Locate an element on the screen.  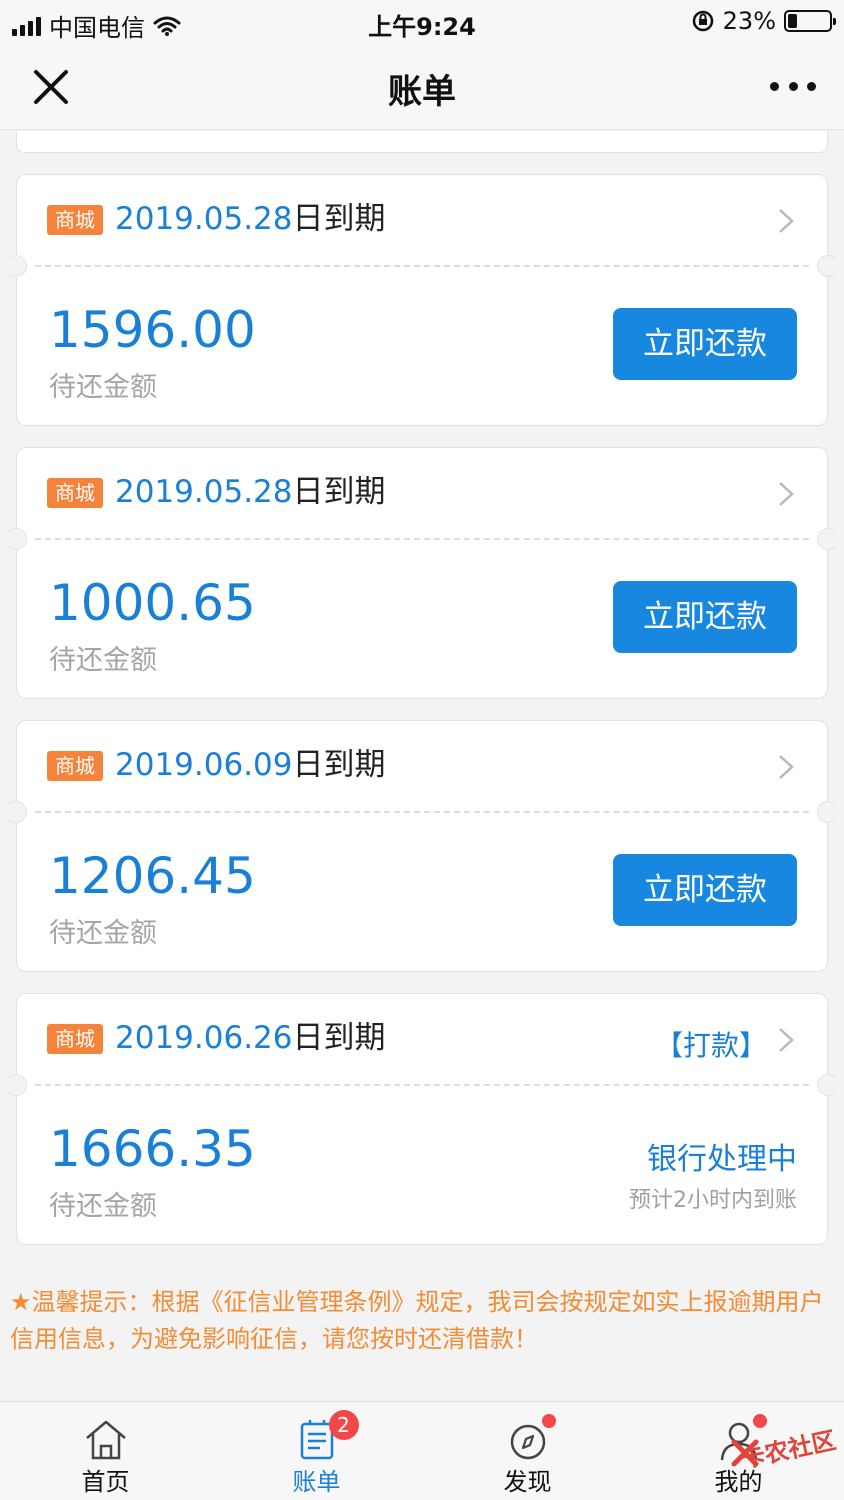
page-title: 账单 is located at coordinates (422, 92).